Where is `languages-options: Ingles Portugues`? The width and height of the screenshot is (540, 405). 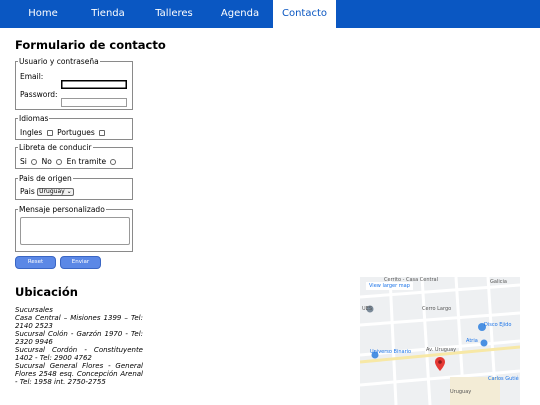
languages-options: Ingles Portugues is located at coordinates (63, 132).